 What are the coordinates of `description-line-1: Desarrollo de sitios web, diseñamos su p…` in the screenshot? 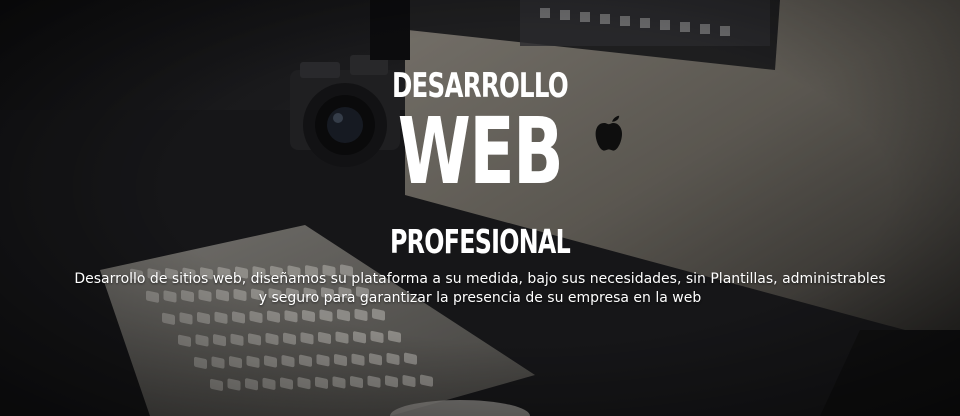 It's located at (480, 279).